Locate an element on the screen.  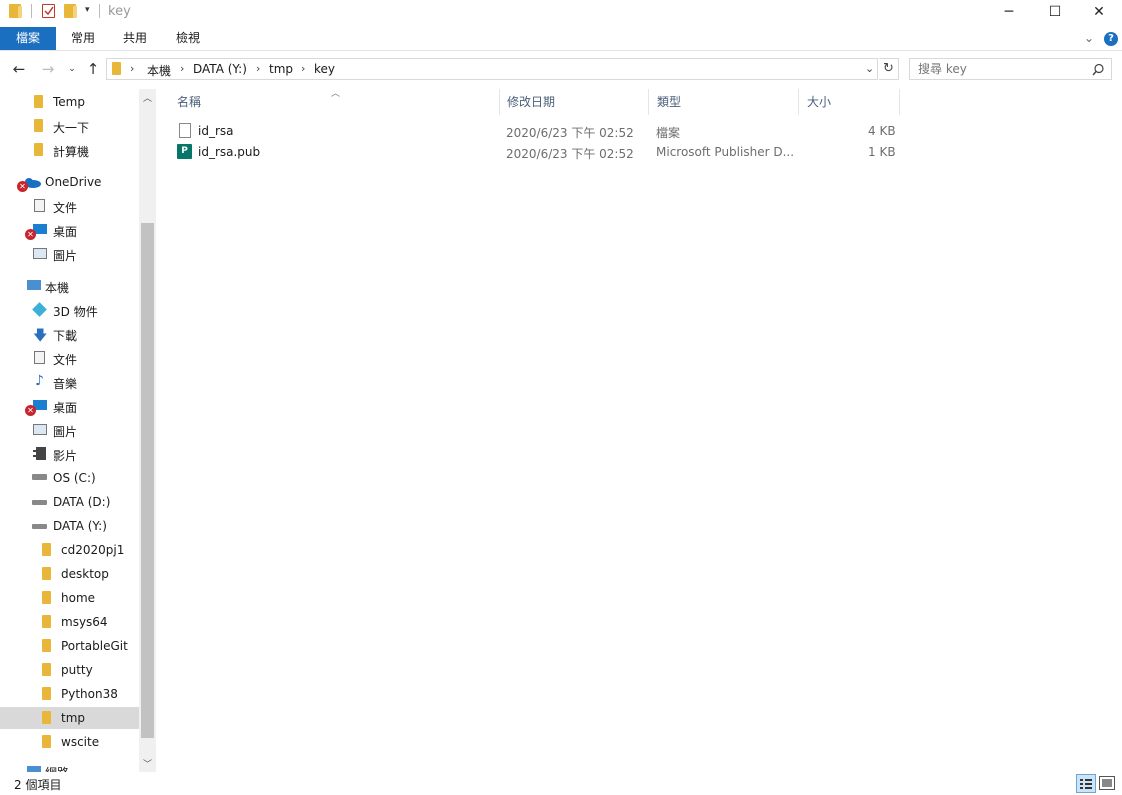
help-icon: ? is located at coordinates (1111, 39).